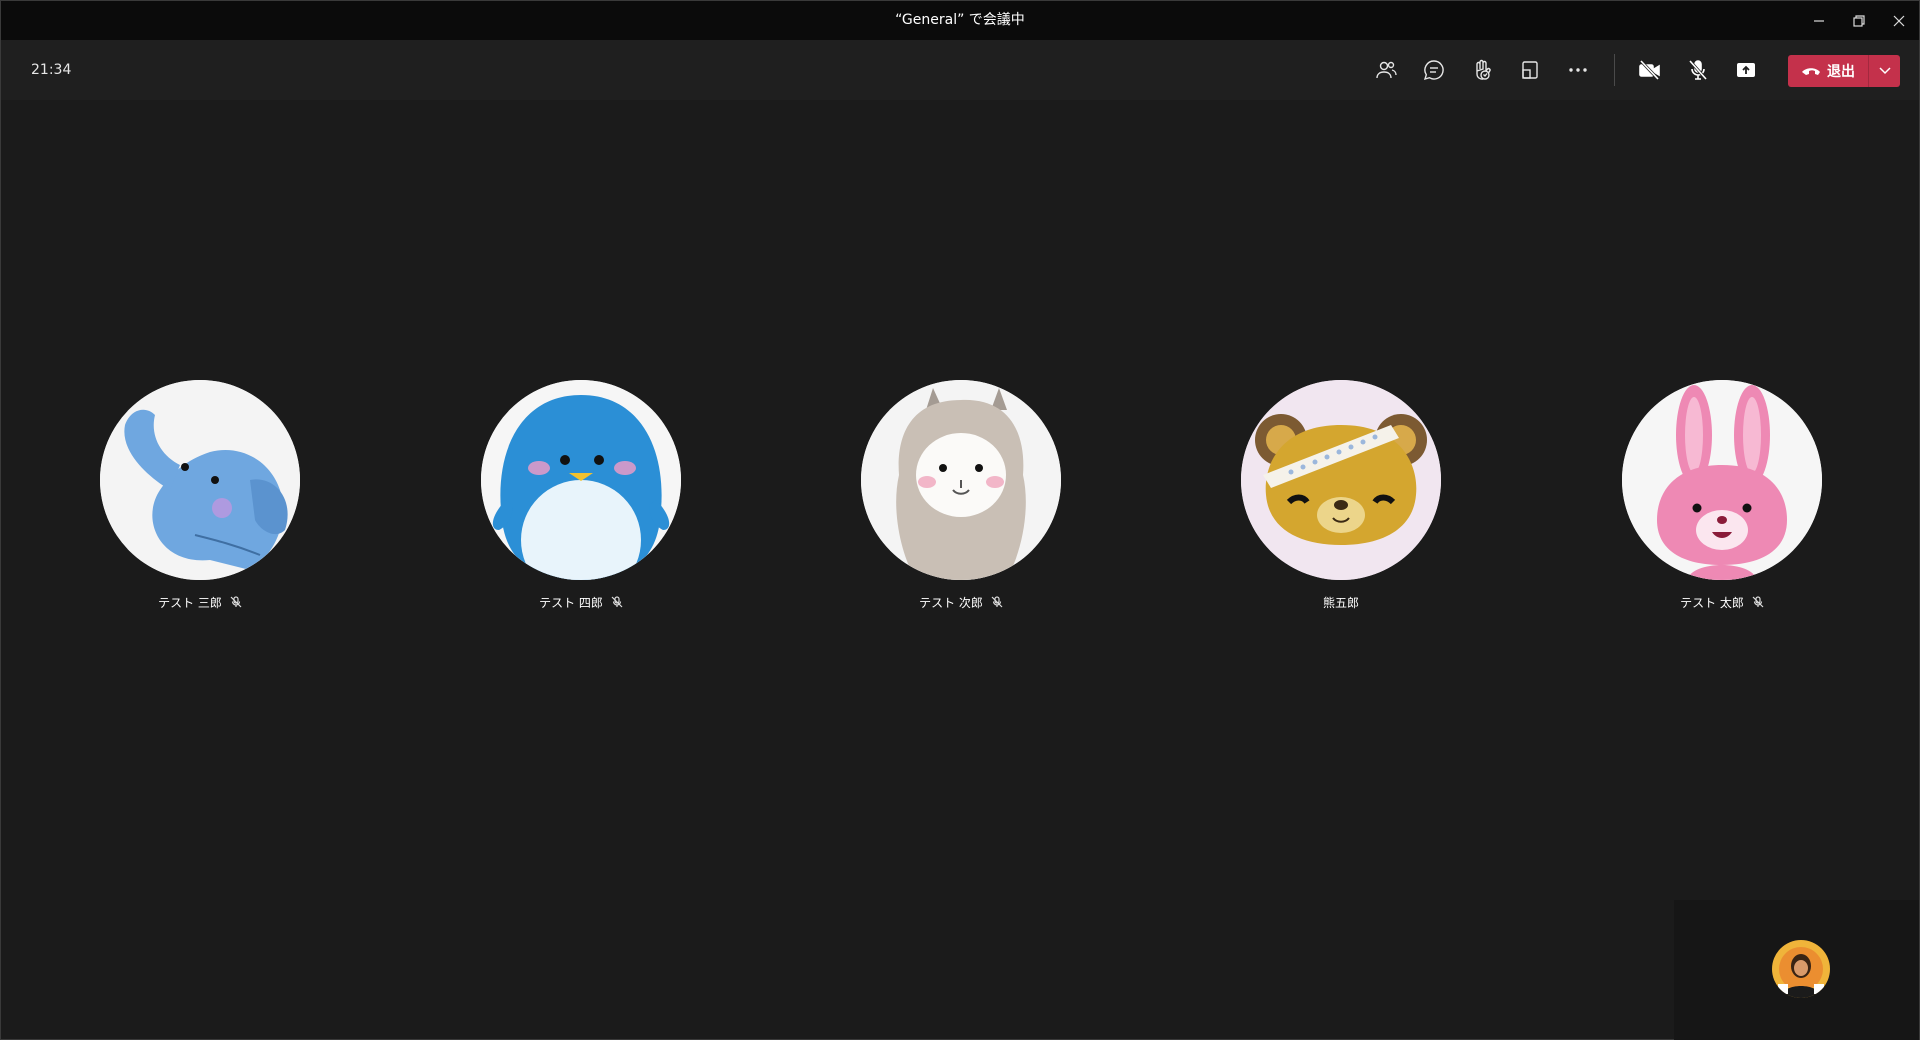  I want to click on title-bar: “General” で会議中, so click(960, 20).